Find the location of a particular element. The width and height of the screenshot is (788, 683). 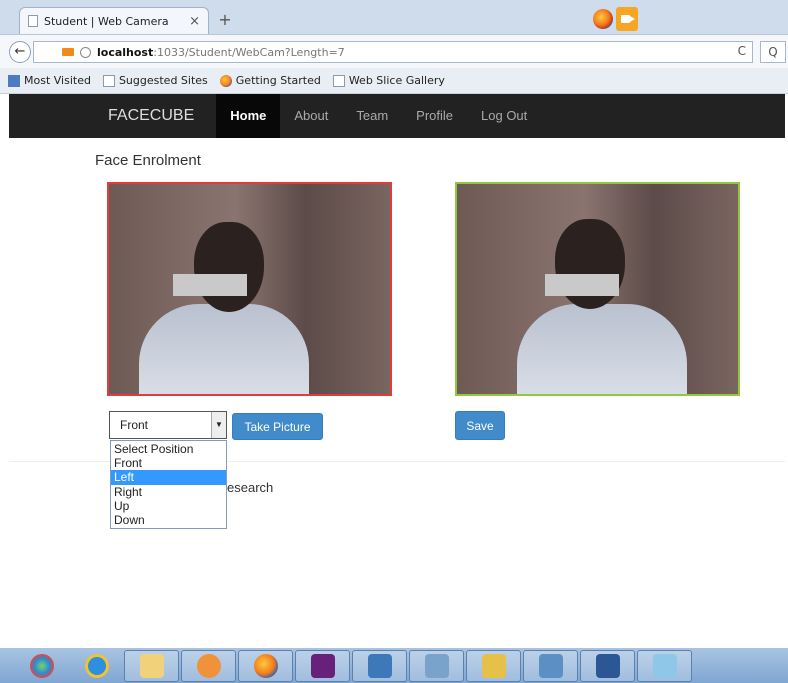

option-up: Up is located at coordinates (168, 506).